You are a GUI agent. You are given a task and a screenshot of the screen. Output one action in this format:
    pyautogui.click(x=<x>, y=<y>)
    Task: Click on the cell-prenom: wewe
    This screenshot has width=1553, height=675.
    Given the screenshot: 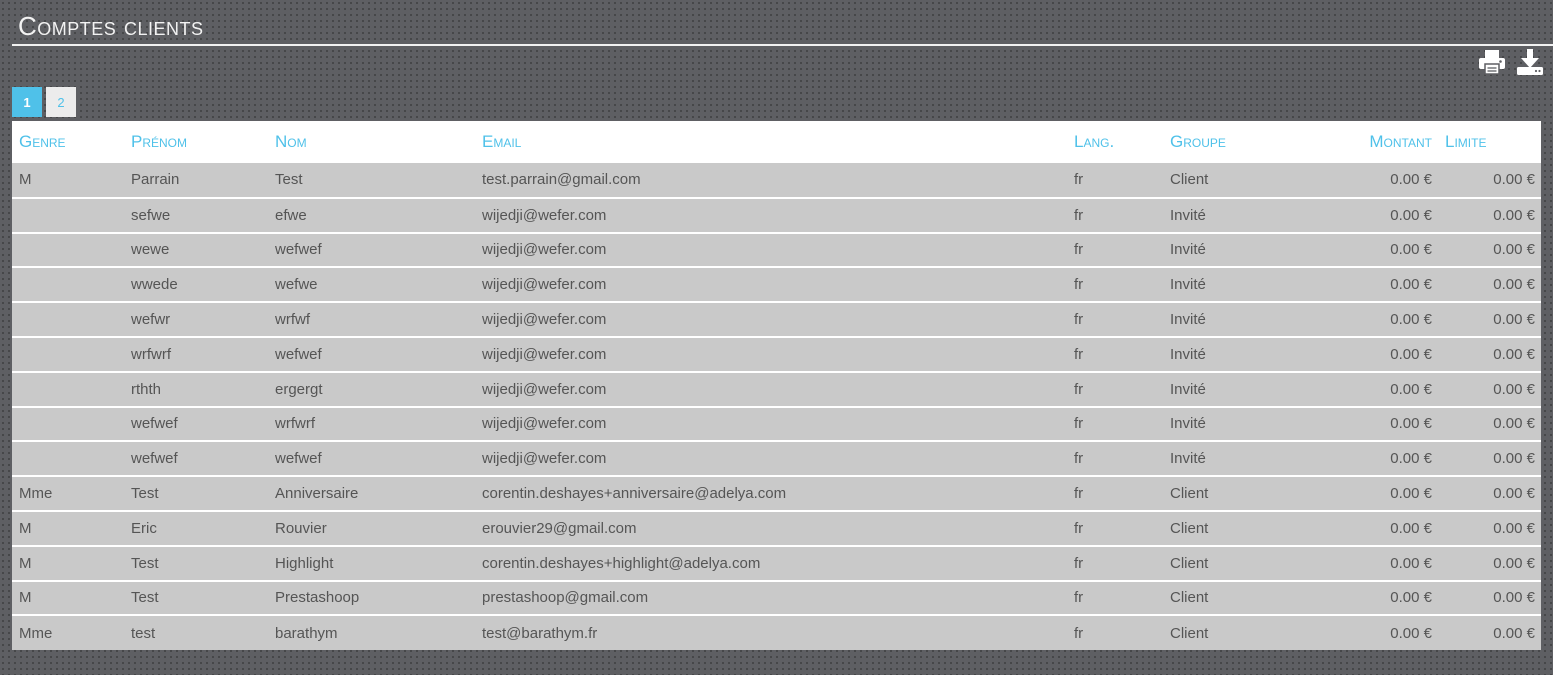 What is the action you would take?
    pyautogui.click(x=150, y=250)
    